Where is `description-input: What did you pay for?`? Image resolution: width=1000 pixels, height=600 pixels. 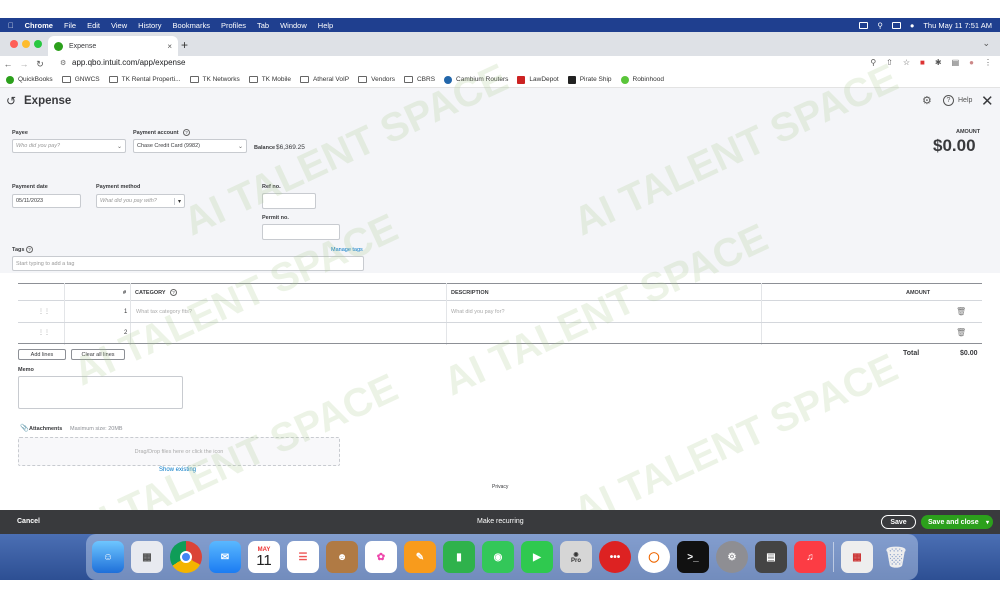
description-input: What did you pay for? is located at coordinates (478, 312).